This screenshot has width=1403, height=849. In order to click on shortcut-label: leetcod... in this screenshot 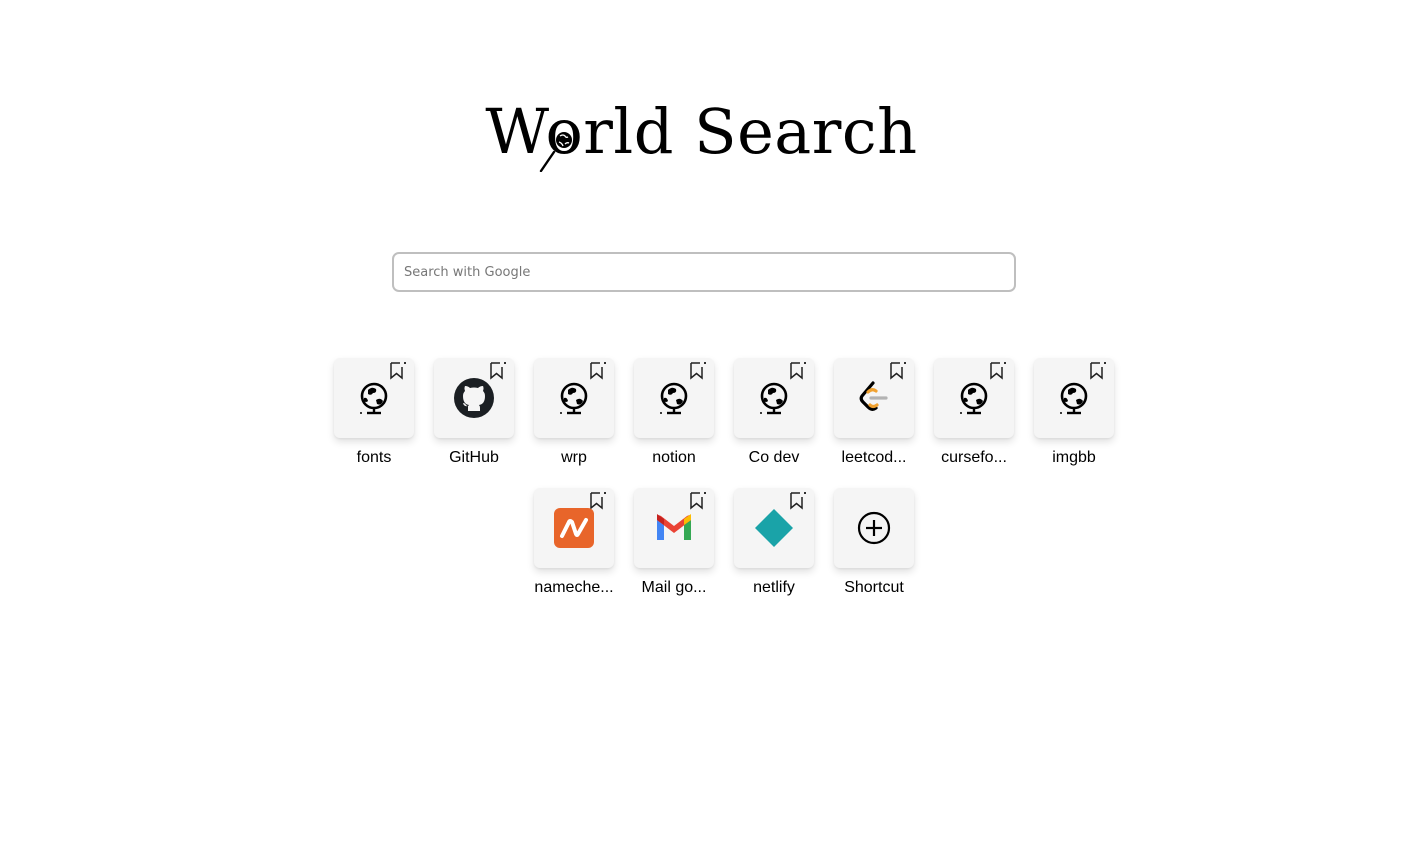, I will do `click(874, 457)`.